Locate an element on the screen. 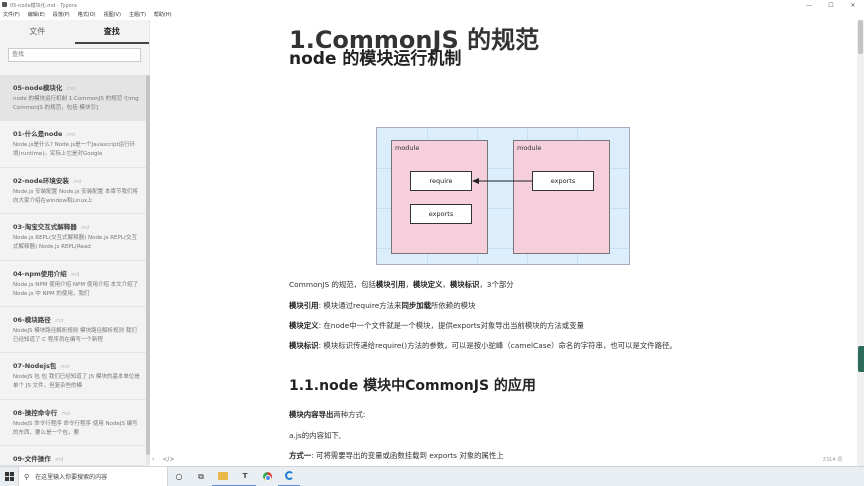 Image resolution: width=864 pixels, height=486 pixels. window-controls: — ☐ ✕ is located at coordinates (831, 5).